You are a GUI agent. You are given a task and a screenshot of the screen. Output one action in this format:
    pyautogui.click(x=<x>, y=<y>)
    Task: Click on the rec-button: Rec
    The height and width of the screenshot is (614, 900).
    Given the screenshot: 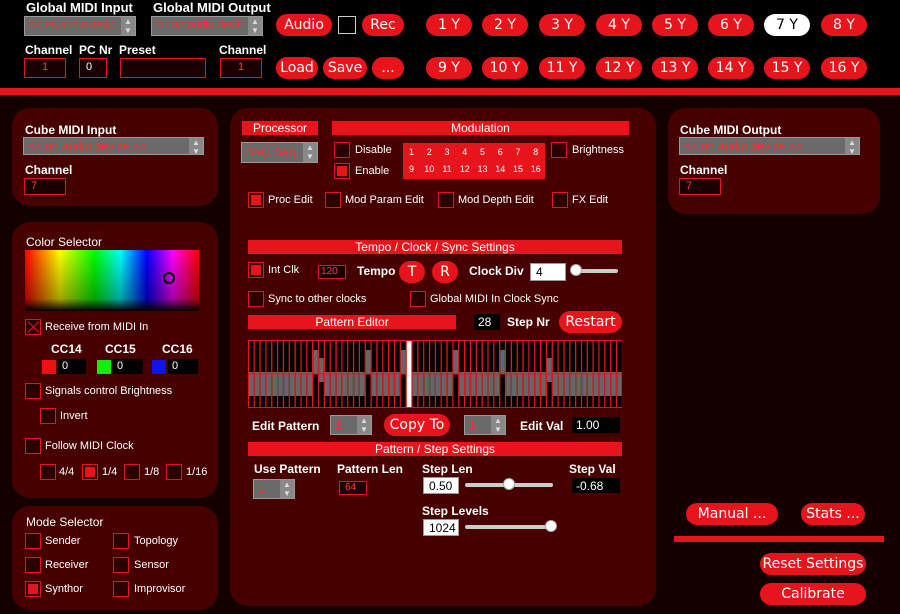 What is the action you would take?
    pyautogui.click(x=383, y=25)
    